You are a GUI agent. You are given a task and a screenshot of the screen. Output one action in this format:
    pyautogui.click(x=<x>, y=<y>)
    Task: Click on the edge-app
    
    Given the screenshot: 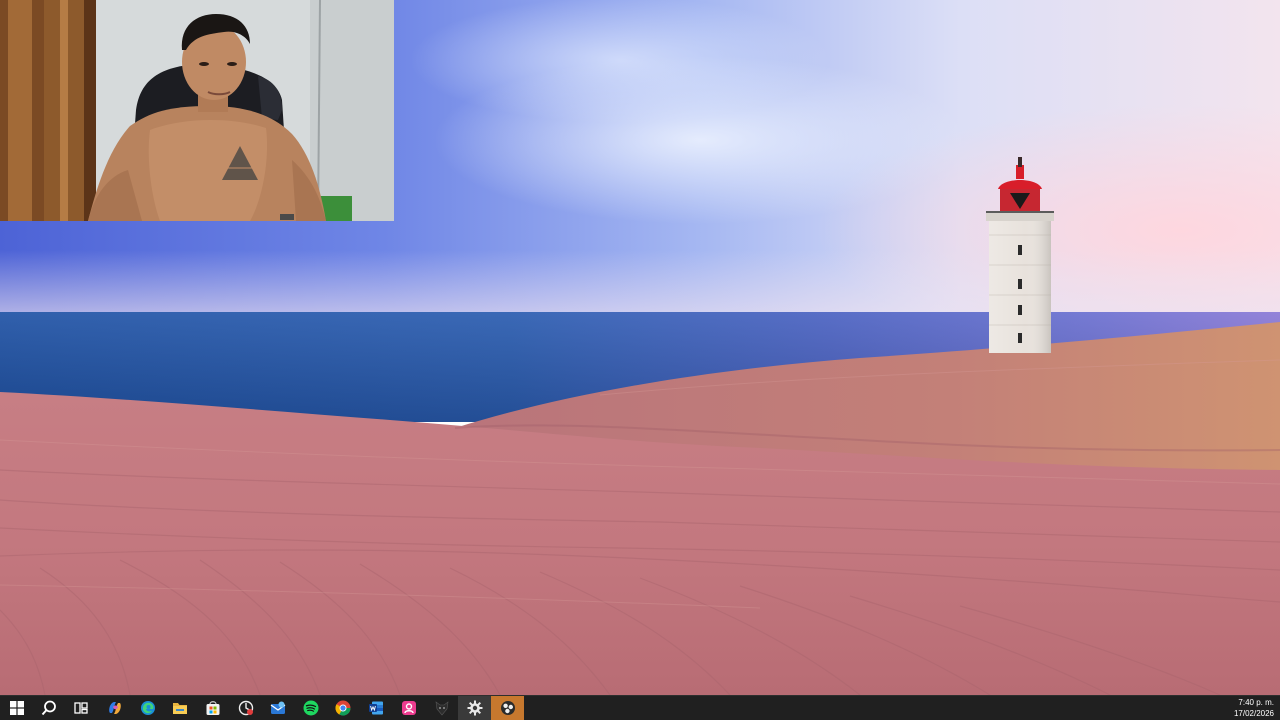 What is the action you would take?
    pyautogui.click(x=147, y=708)
    